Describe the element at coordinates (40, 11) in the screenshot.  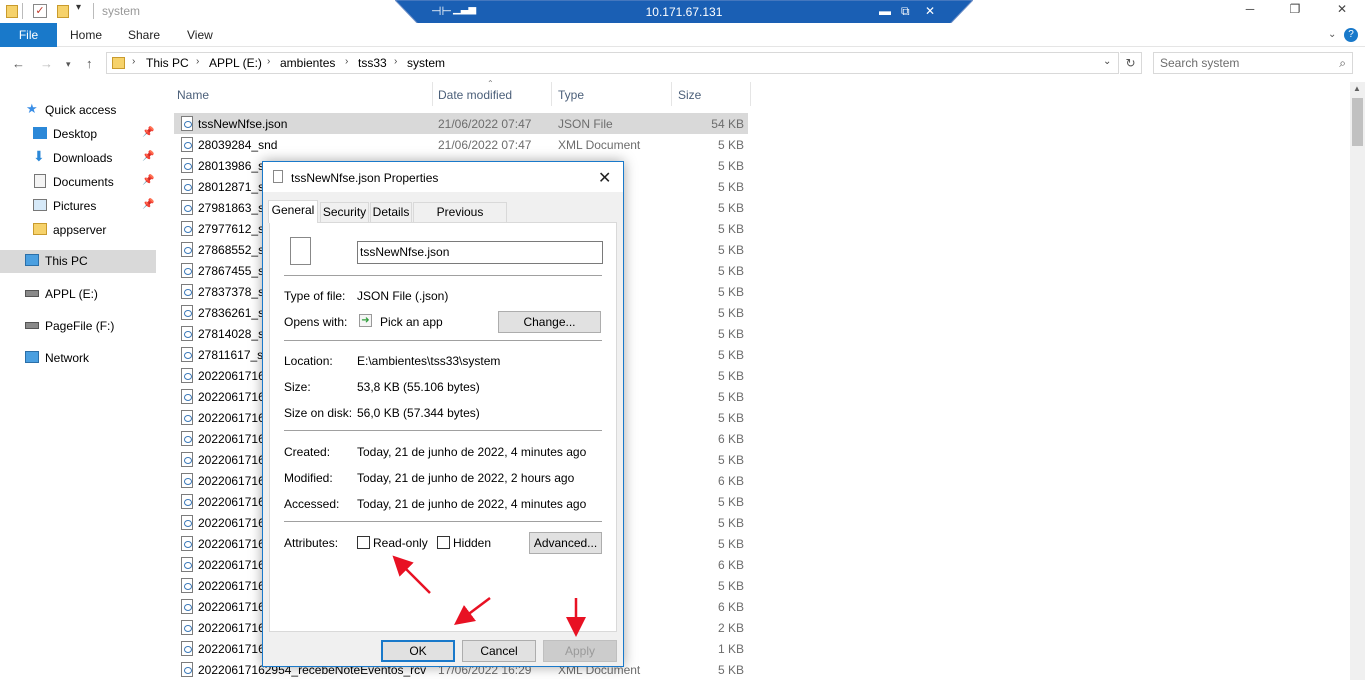
I see `properties-icon: ✓` at that location.